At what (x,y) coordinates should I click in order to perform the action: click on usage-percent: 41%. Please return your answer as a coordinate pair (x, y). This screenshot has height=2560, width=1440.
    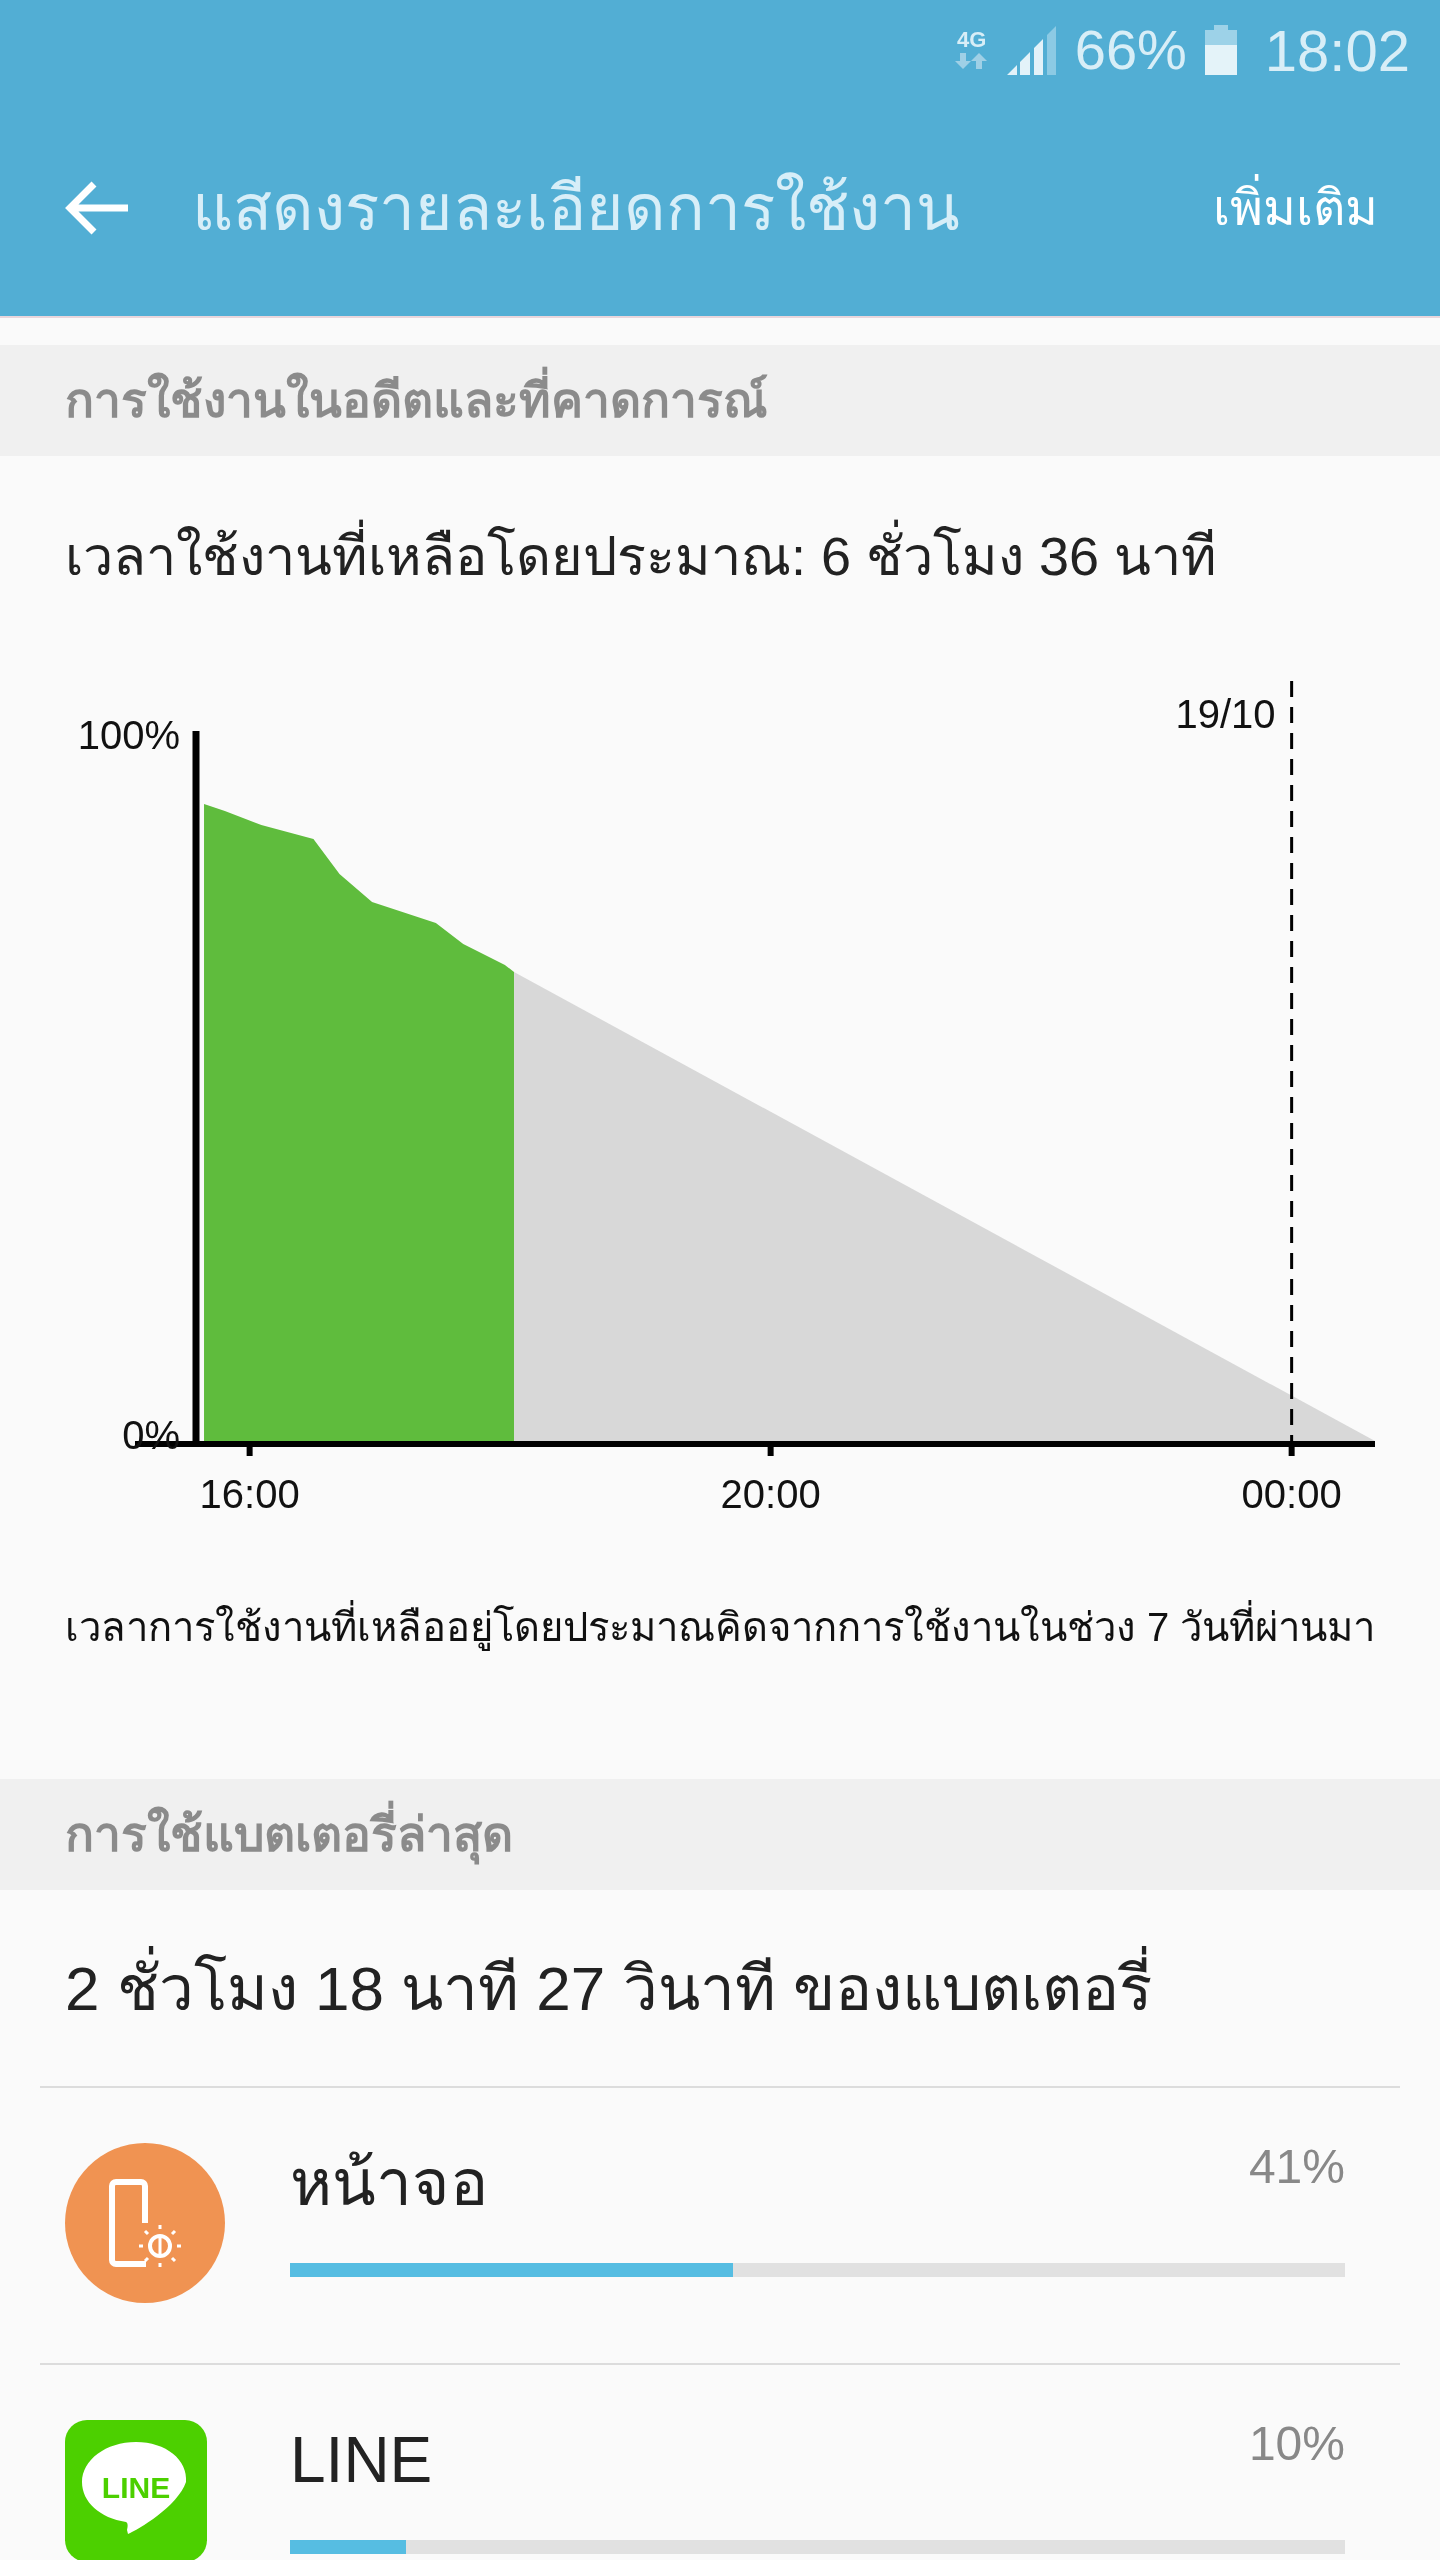
    Looking at the image, I should click on (1296, 2167).